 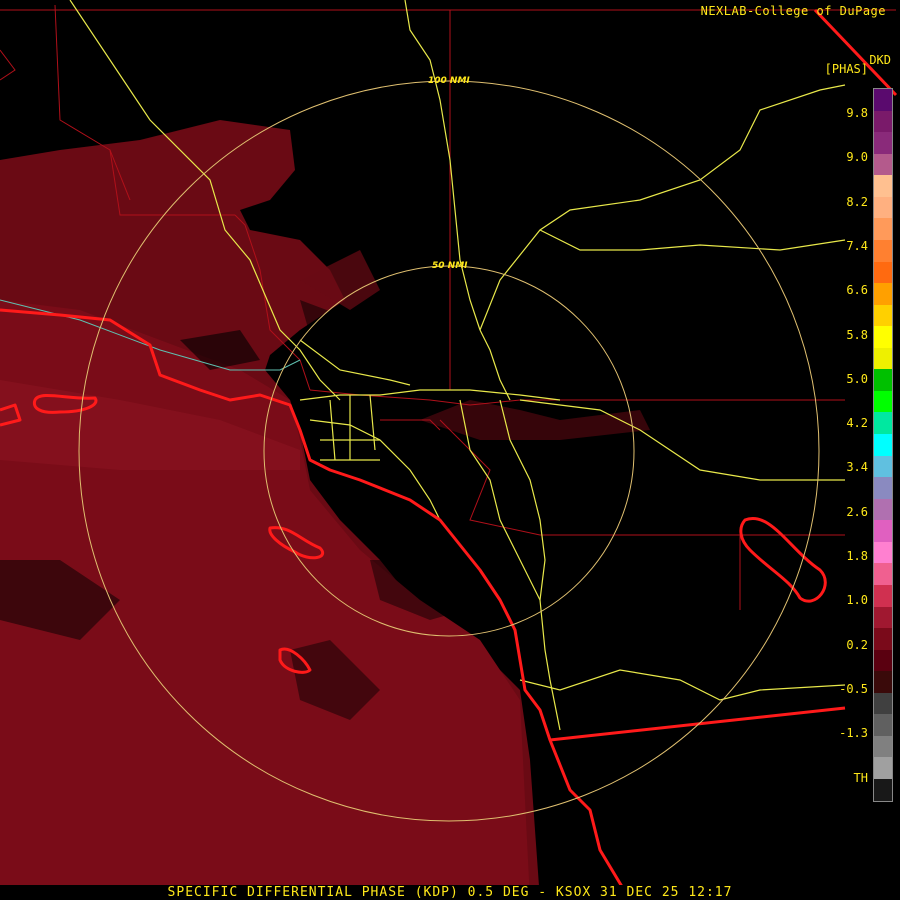 What do you see at coordinates (857, 334) in the screenshot?
I see `color-scale-tick: 5.8` at bounding box center [857, 334].